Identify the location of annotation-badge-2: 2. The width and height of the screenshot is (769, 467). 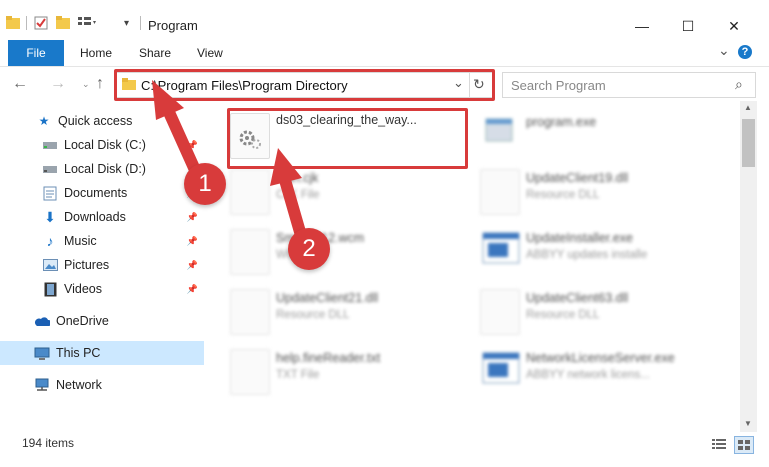
(309, 249).